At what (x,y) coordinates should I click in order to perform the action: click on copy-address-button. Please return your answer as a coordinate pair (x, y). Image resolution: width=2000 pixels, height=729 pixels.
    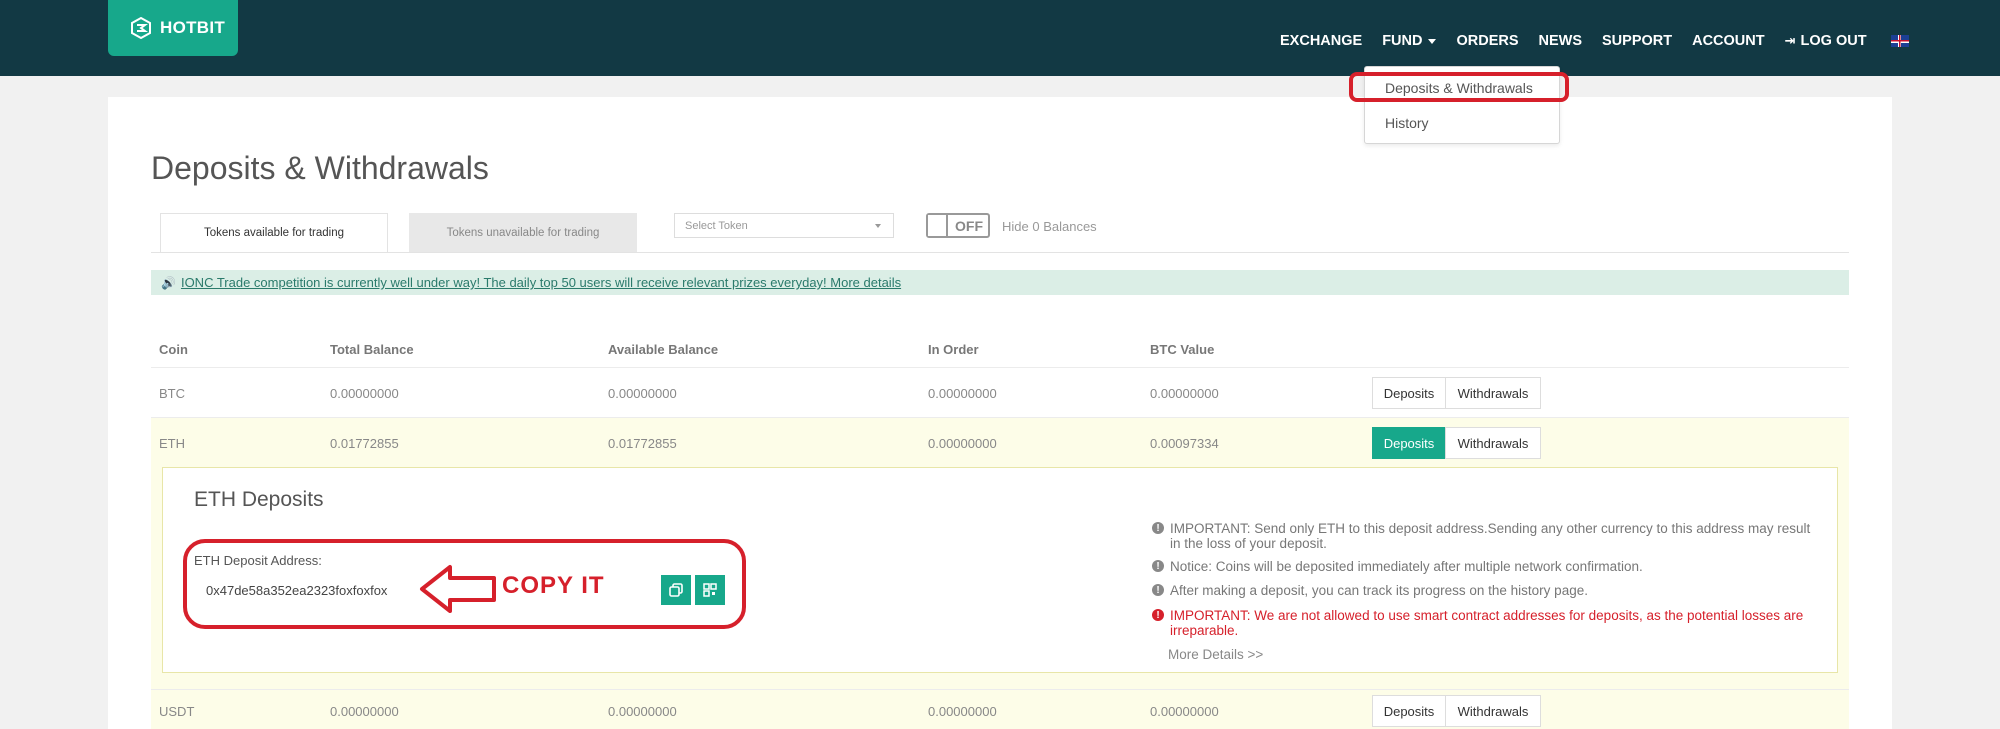
    Looking at the image, I should click on (676, 590).